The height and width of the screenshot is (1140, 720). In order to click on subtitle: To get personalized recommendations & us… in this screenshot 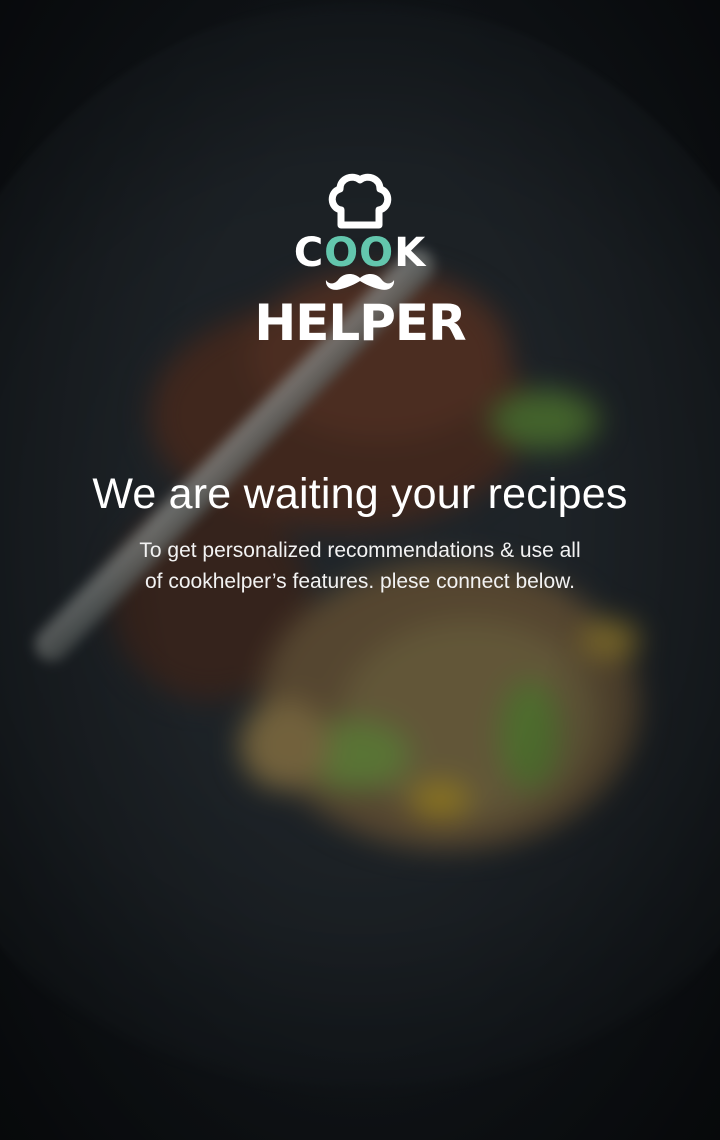, I will do `click(360, 566)`.